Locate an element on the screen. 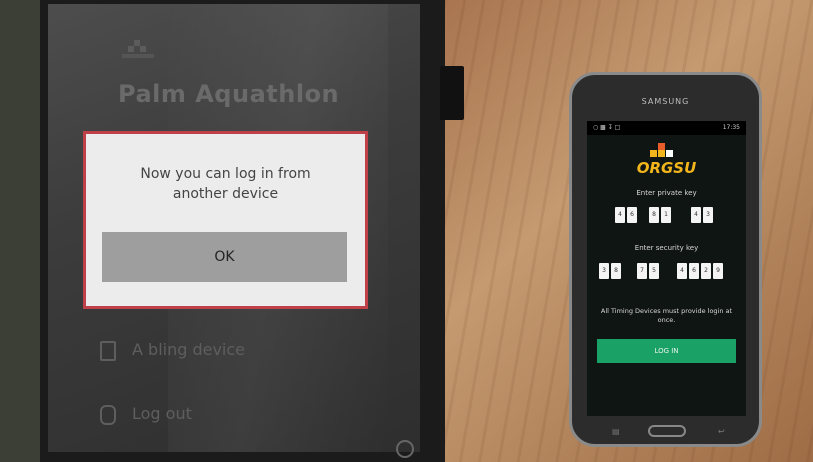 Image resolution: width=813 pixels, height=462 pixels. case-strap is located at coordinates (452, 93).